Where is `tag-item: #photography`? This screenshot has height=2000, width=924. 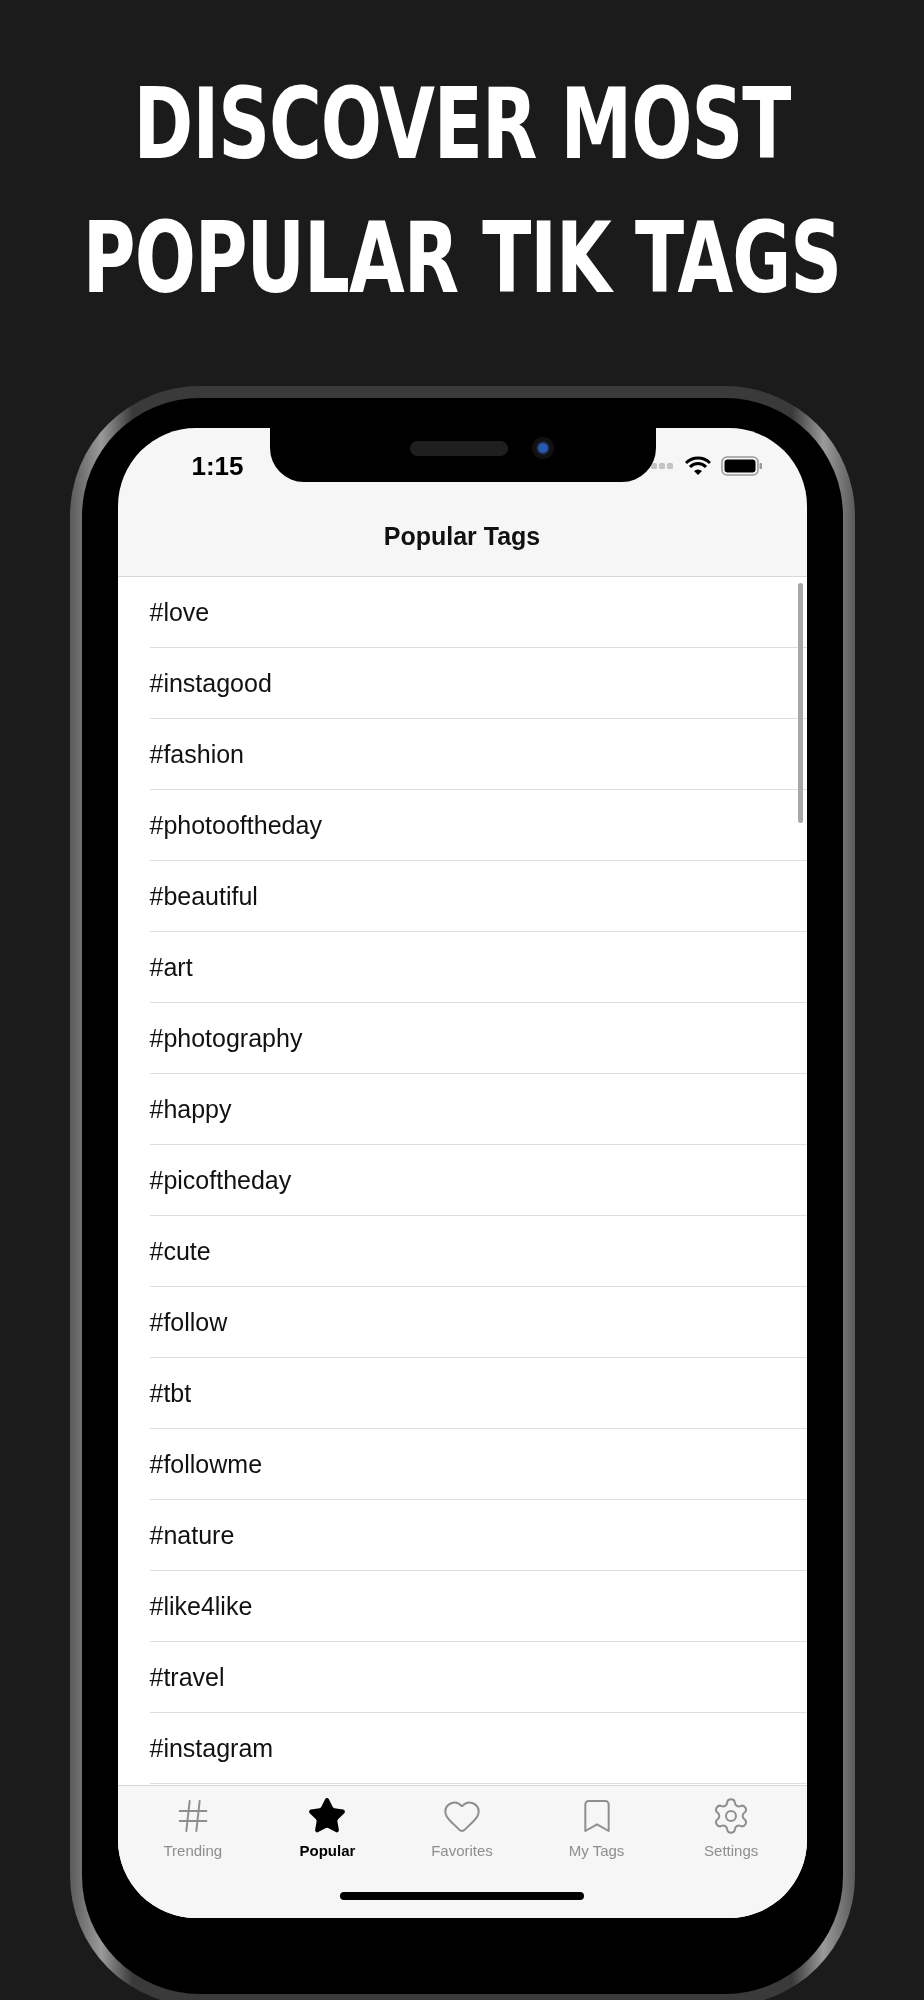 tag-item: #photography is located at coordinates (226, 1038).